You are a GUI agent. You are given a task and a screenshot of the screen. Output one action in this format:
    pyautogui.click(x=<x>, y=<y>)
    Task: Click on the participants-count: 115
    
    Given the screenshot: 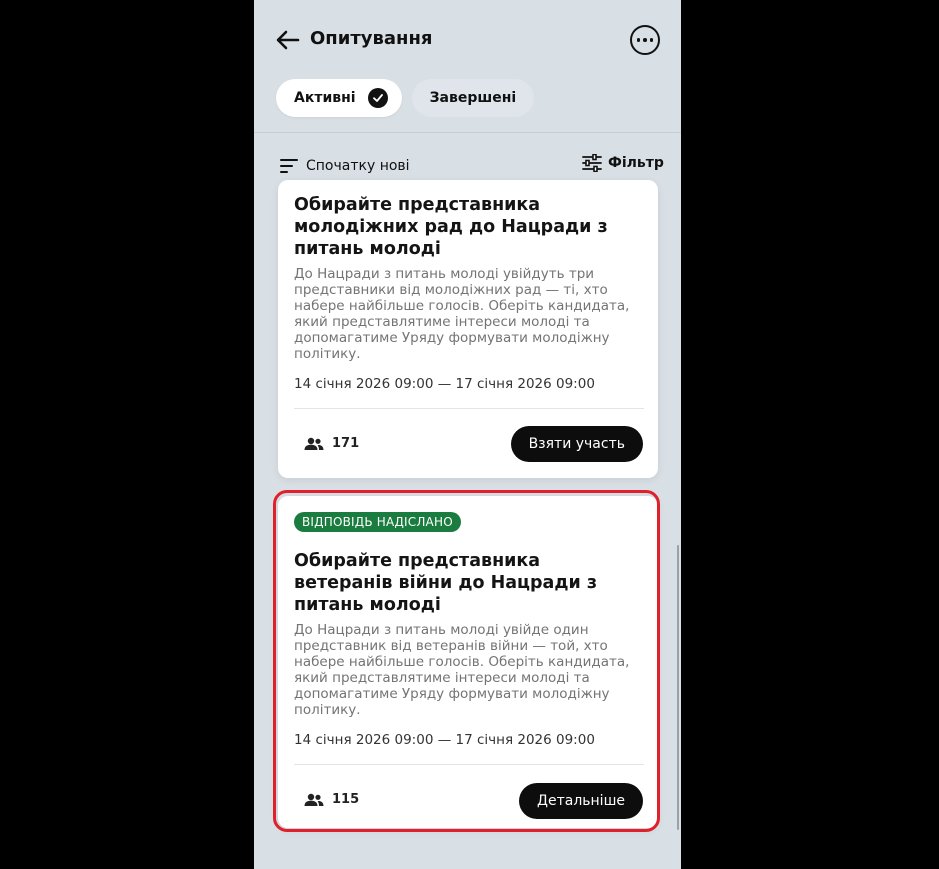 What is the action you would take?
    pyautogui.click(x=331, y=799)
    